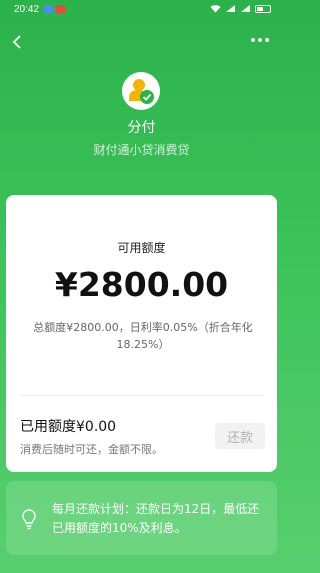 Image resolution: width=320 pixels, height=573 pixels. What do you see at coordinates (91, 449) in the screenshot?
I see `used-note: 消费后随时可还，金额不限。` at bounding box center [91, 449].